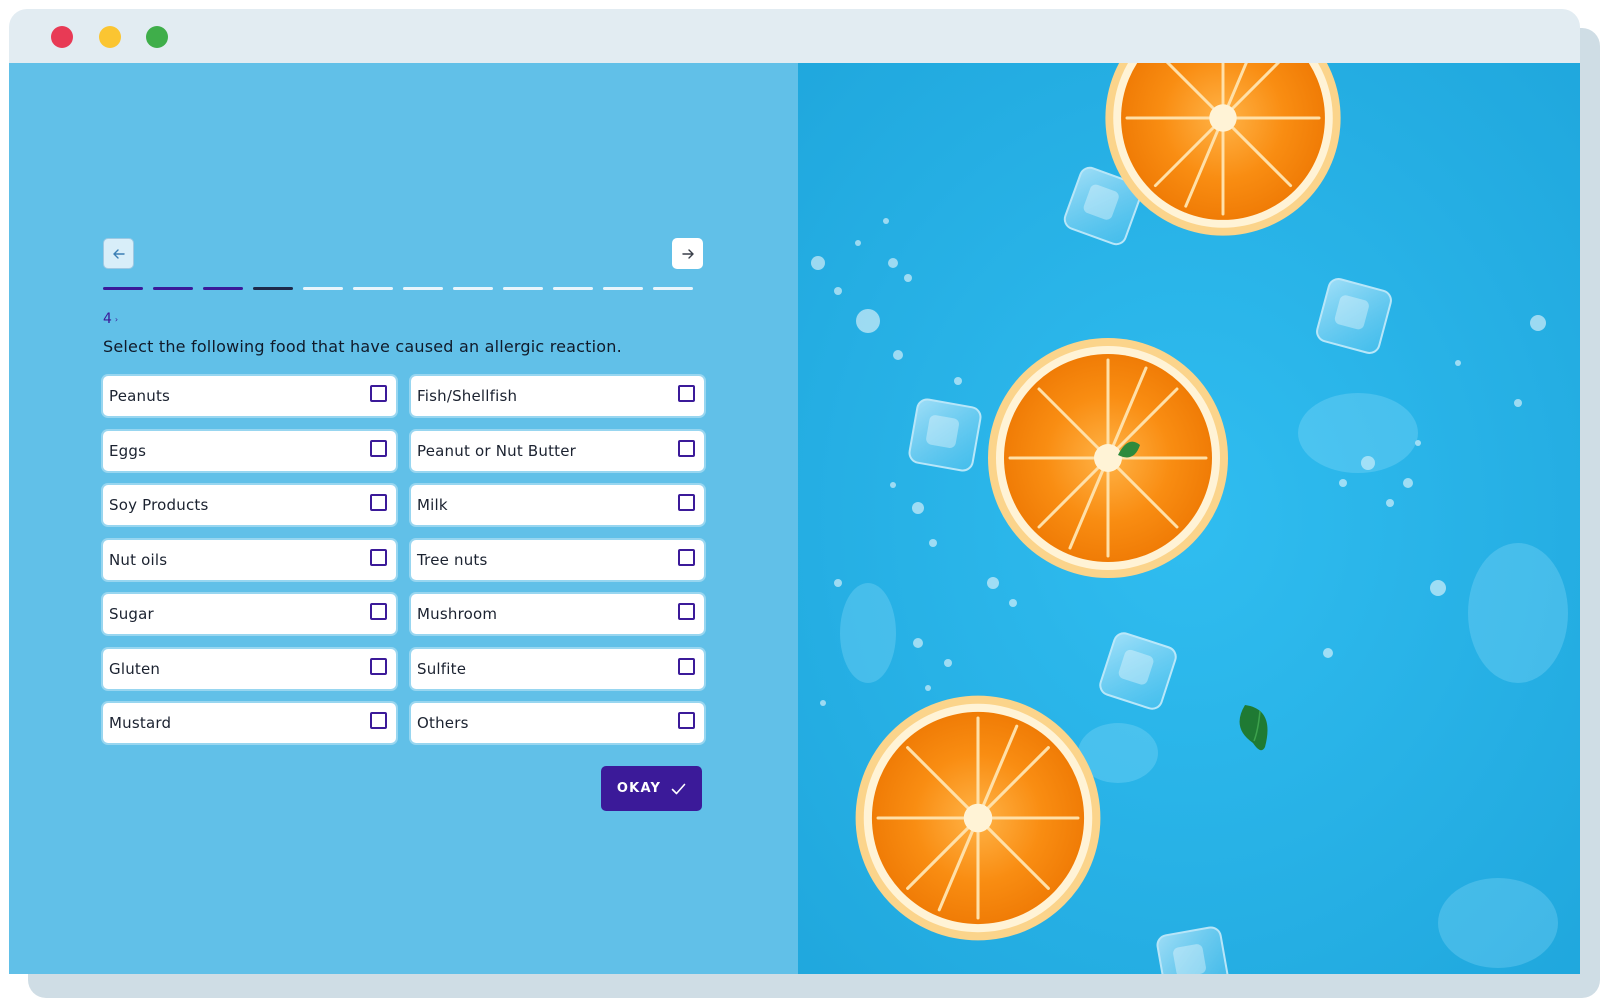 The height and width of the screenshot is (998, 1600). What do you see at coordinates (249, 450) in the screenshot?
I see `option-eggs: Eggs` at bounding box center [249, 450].